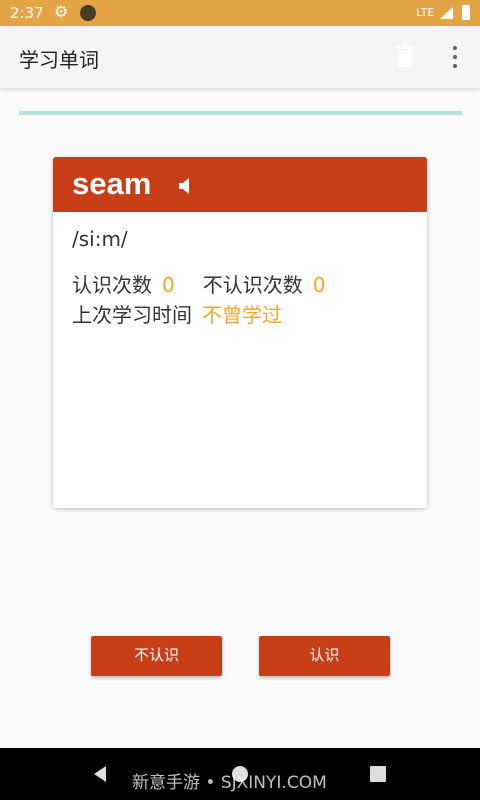 Image resolution: width=480 pixels, height=800 pixels. What do you see at coordinates (112, 285) in the screenshot?
I see `known-count-label: 认识次数` at bounding box center [112, 285].